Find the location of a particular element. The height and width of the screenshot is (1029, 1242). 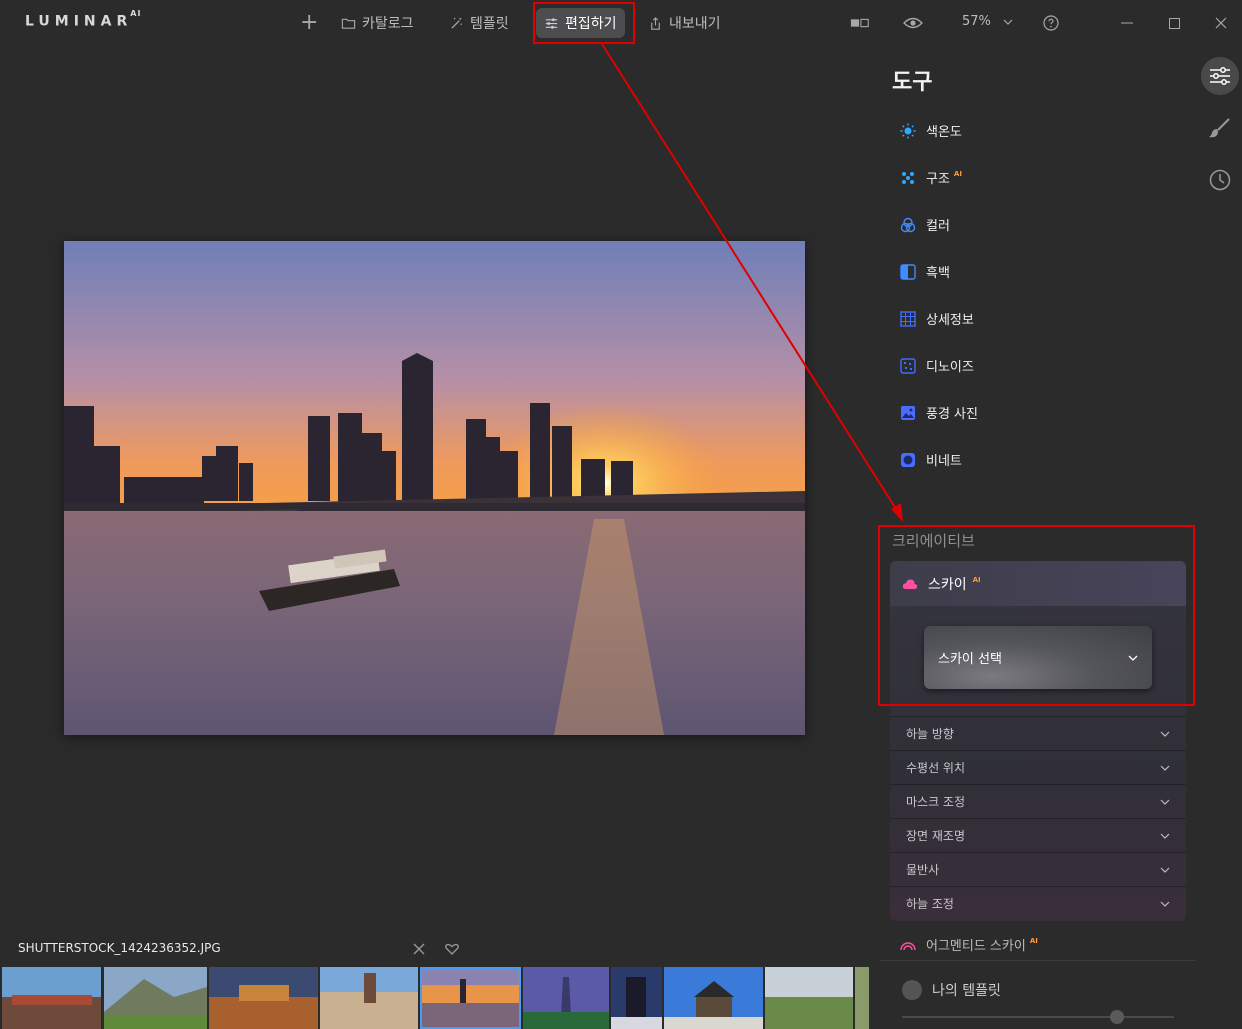

zoom-value: 57% is located at coordinates (976, 21).